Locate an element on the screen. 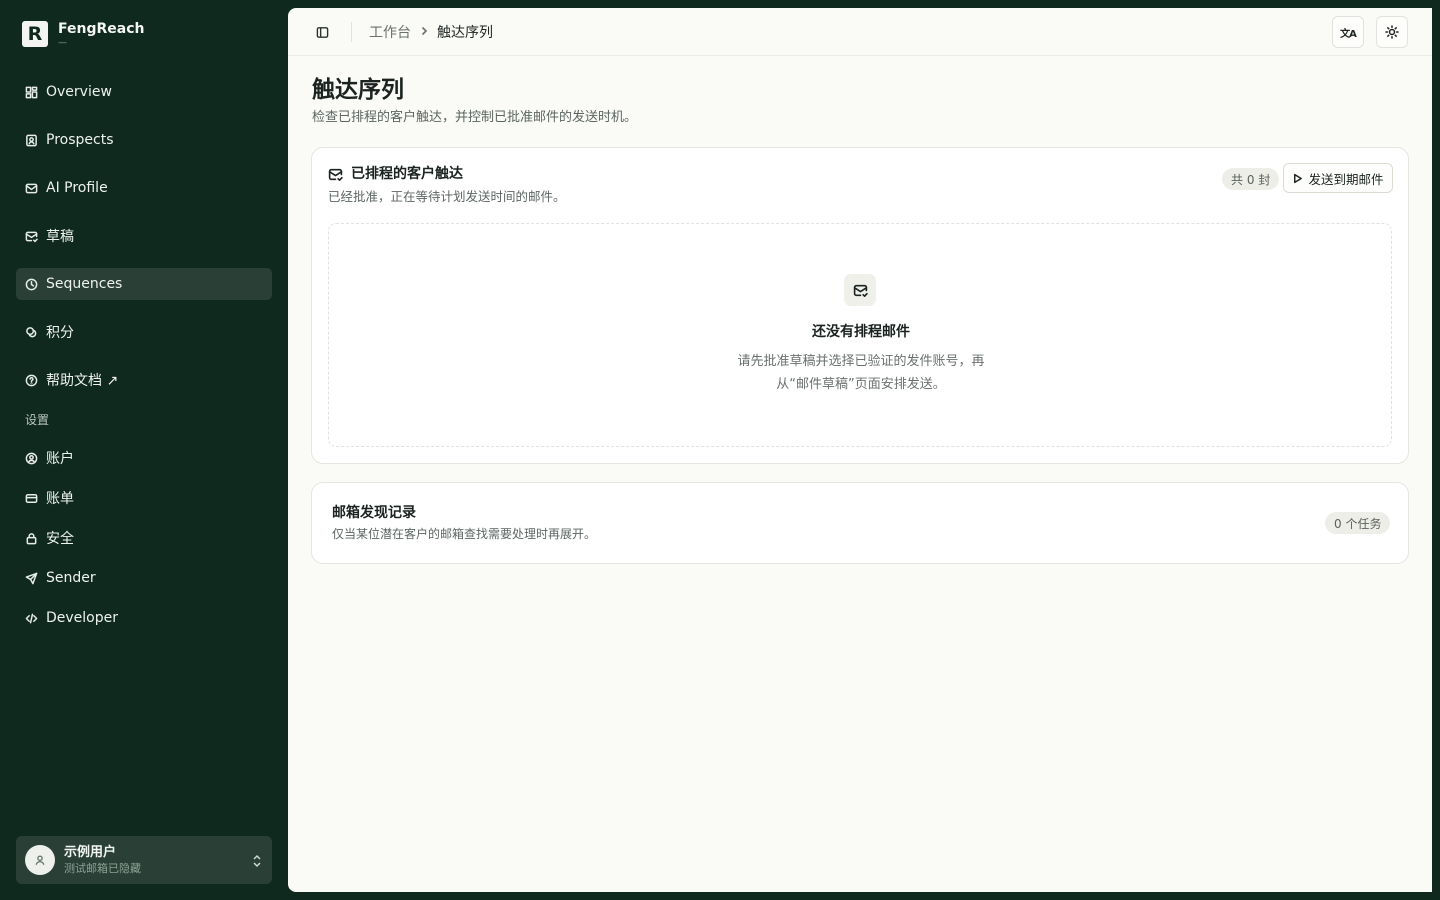  sidebar-item-sender: Sender is located at coordinates (144, 578).